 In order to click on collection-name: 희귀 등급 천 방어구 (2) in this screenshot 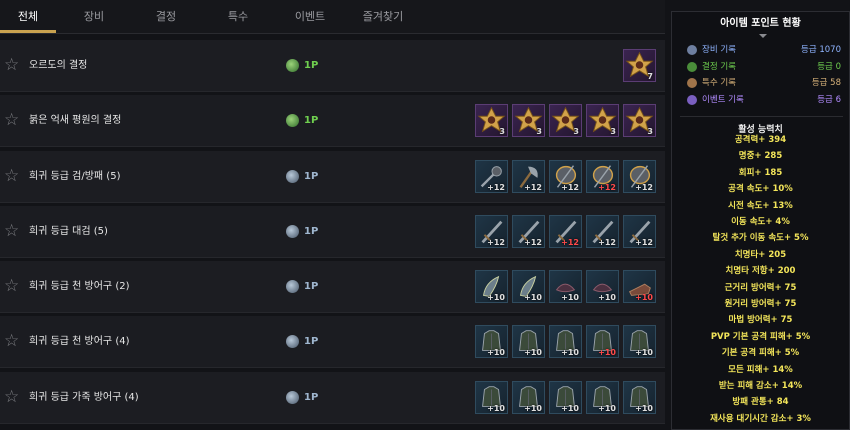, I will do `click(79, 287)`.